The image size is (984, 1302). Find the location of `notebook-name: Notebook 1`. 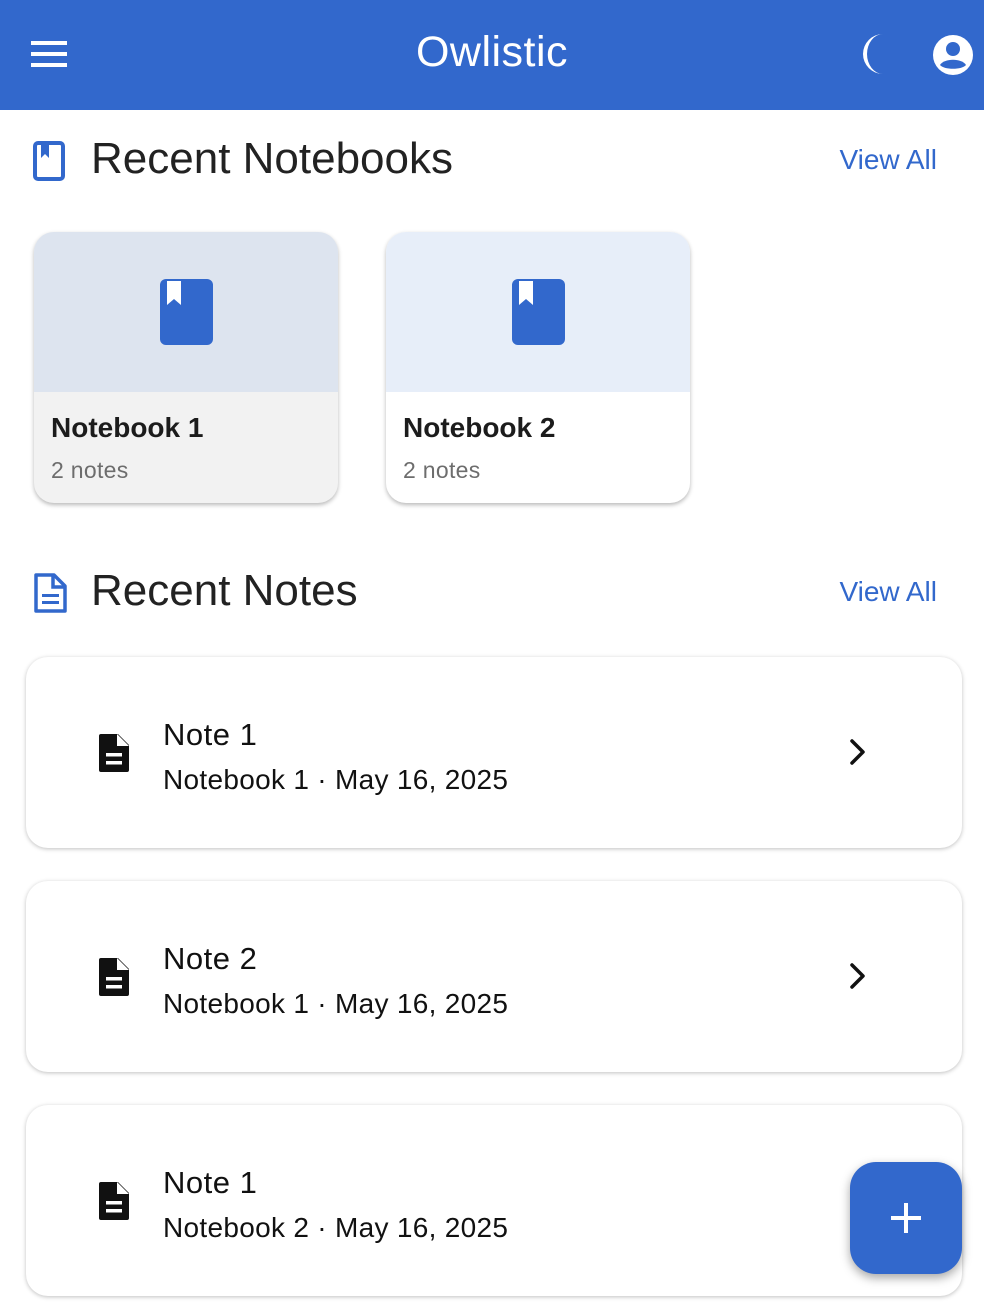

notebook-name: Notebook 1 is located at coordinates (127, 427).